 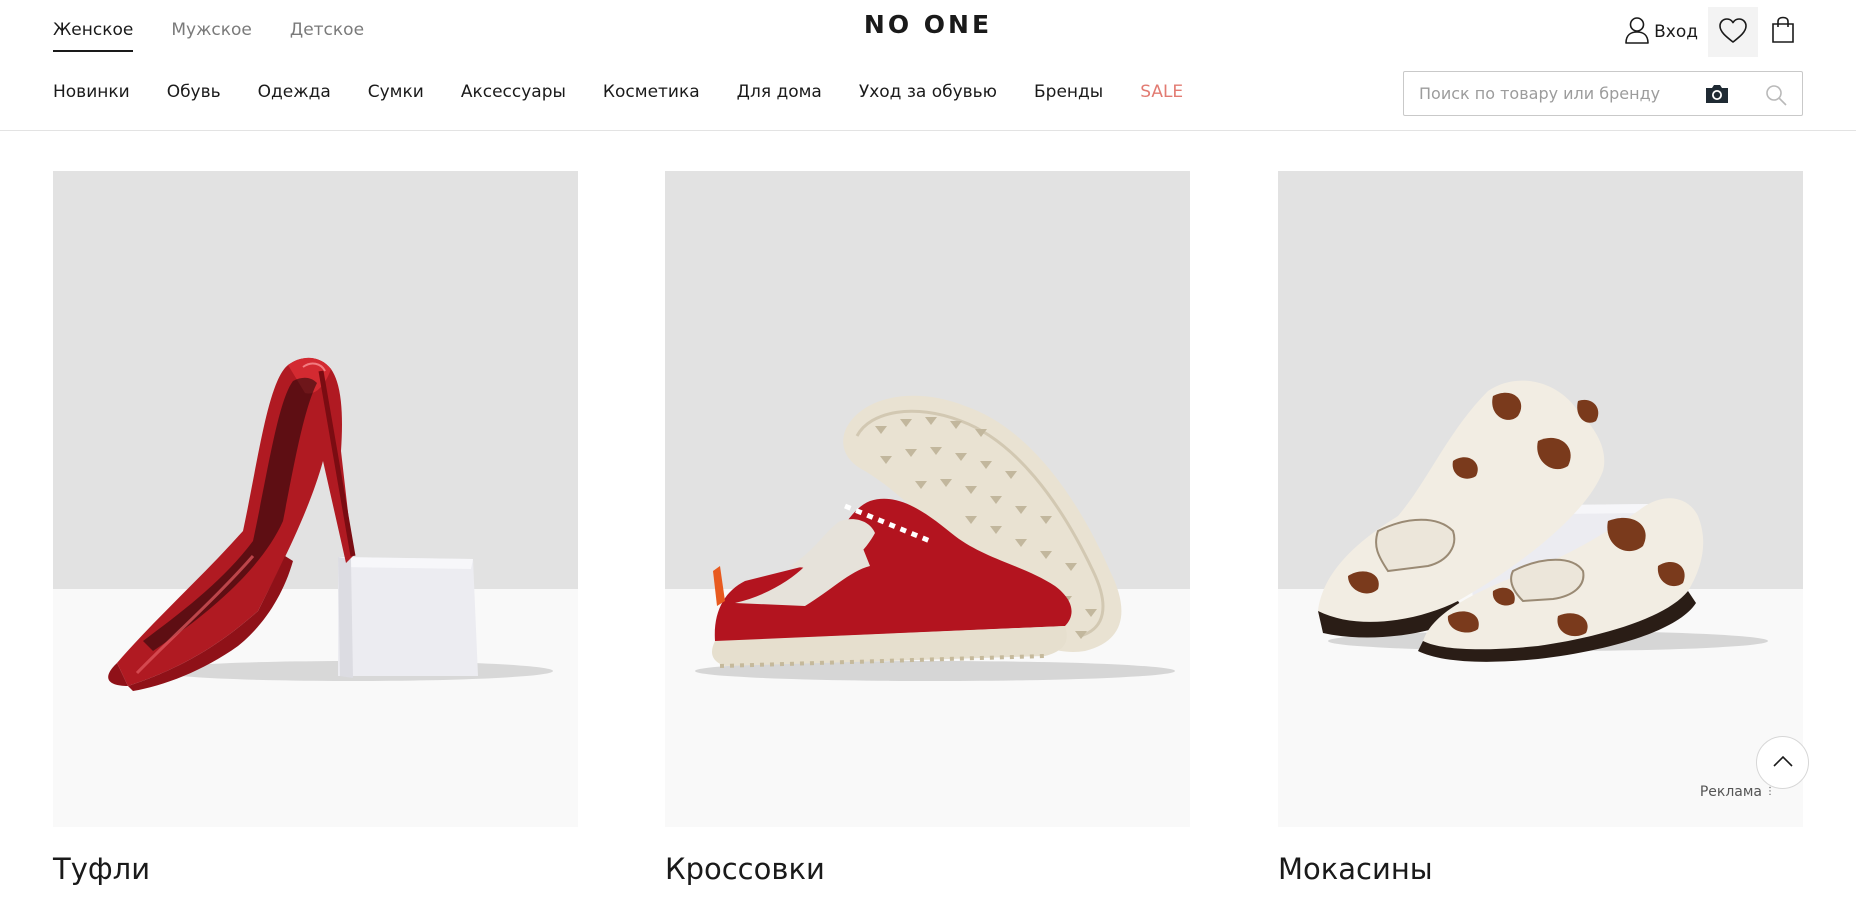 What do you see at coordinates (330, 524) in the screenshot?
I see `red-pumps-illustration` at bounding box center [330, 524].